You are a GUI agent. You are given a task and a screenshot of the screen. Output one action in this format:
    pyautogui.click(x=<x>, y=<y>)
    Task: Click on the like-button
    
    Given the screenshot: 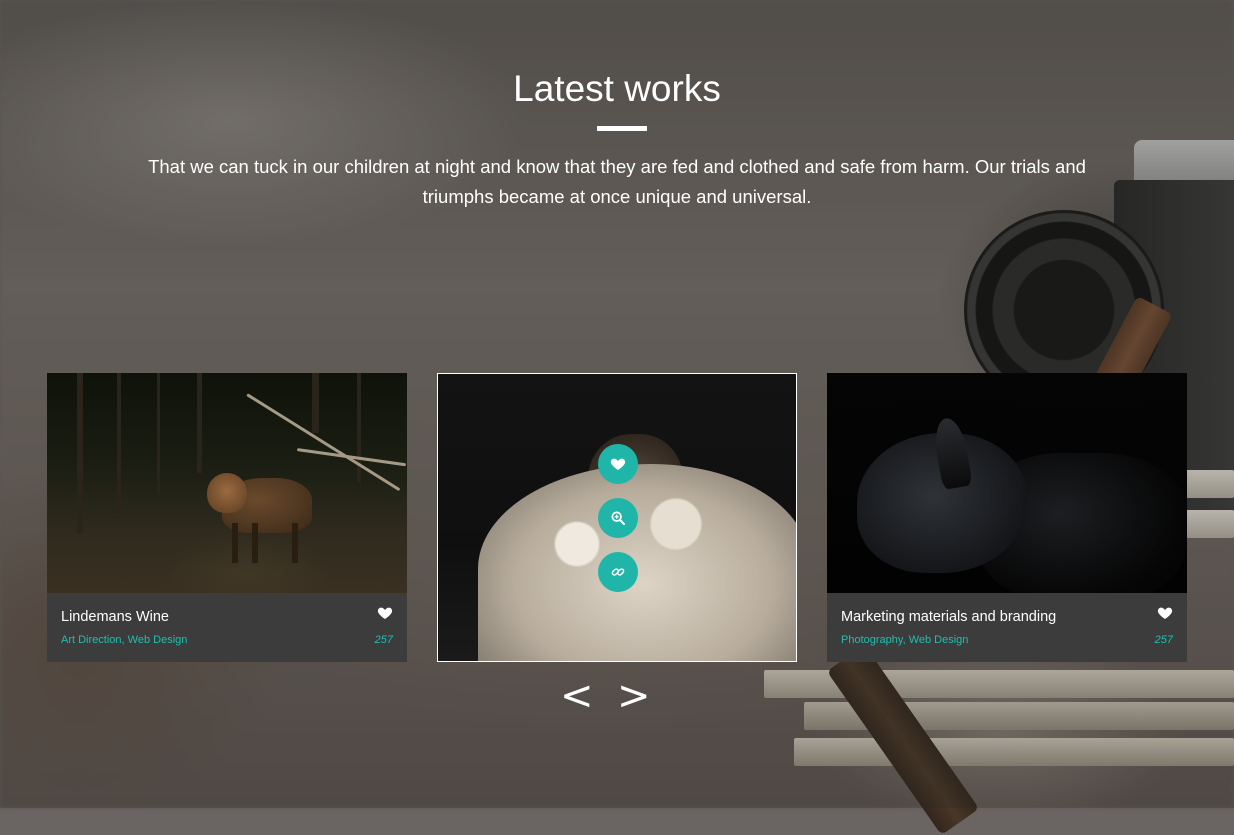 What is the action you would take?
    pyautogui.click(x=618, y=464)
    